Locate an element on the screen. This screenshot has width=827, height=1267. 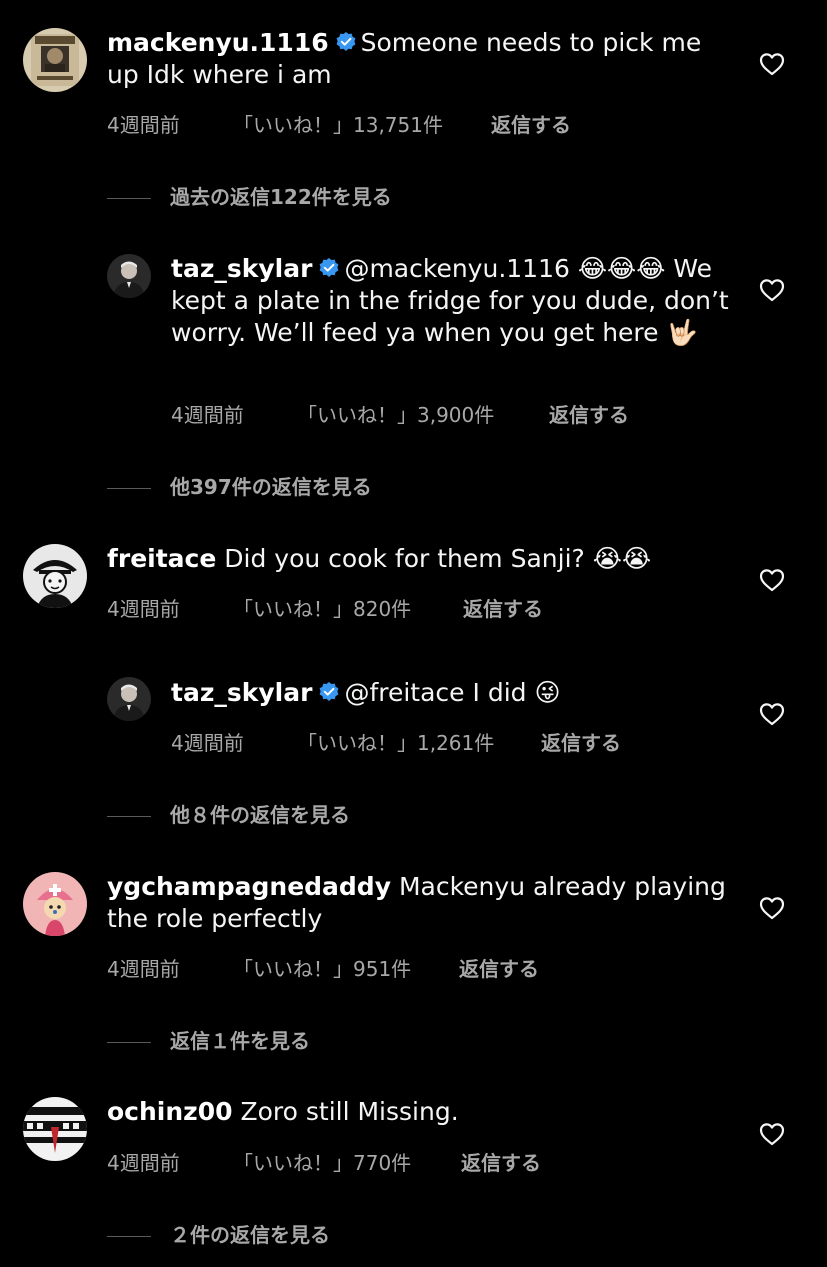
view-replies-link: 他８件の返信を見る is located at coordinates (228, 813).